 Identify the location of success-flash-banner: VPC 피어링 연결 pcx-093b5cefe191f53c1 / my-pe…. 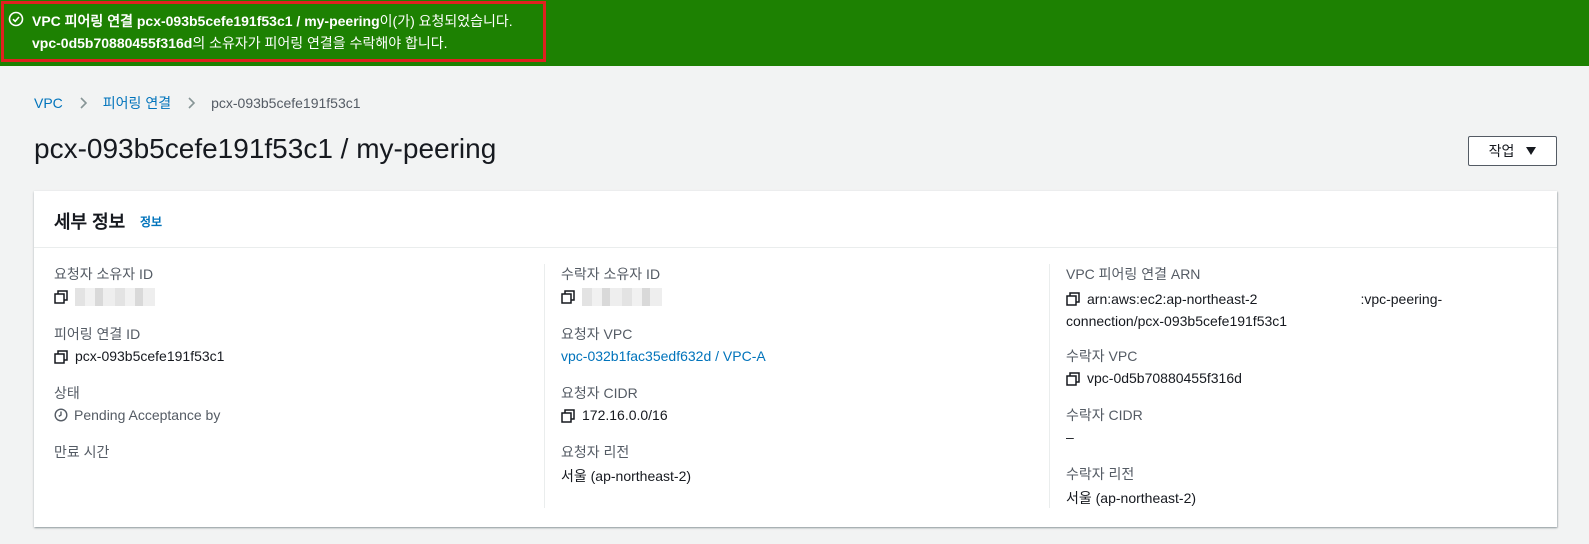
(794, 33).